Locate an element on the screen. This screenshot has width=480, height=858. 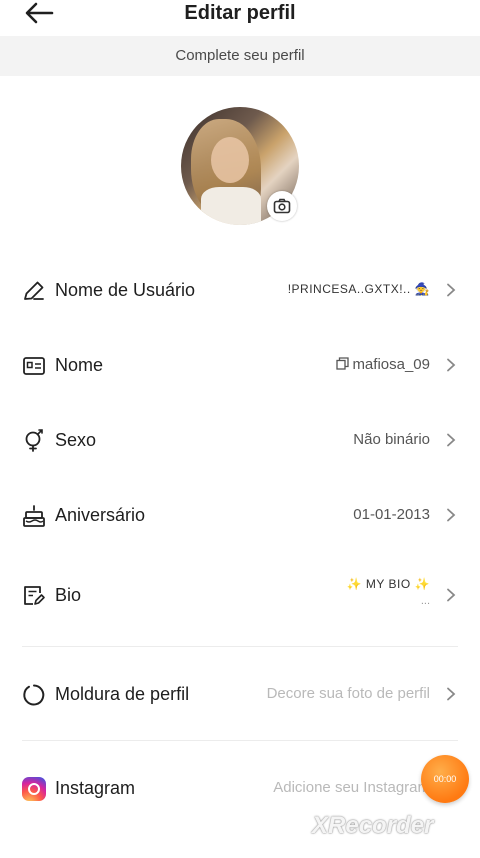
row-label-instagram: Instagram is located at coordinates (95, 788).